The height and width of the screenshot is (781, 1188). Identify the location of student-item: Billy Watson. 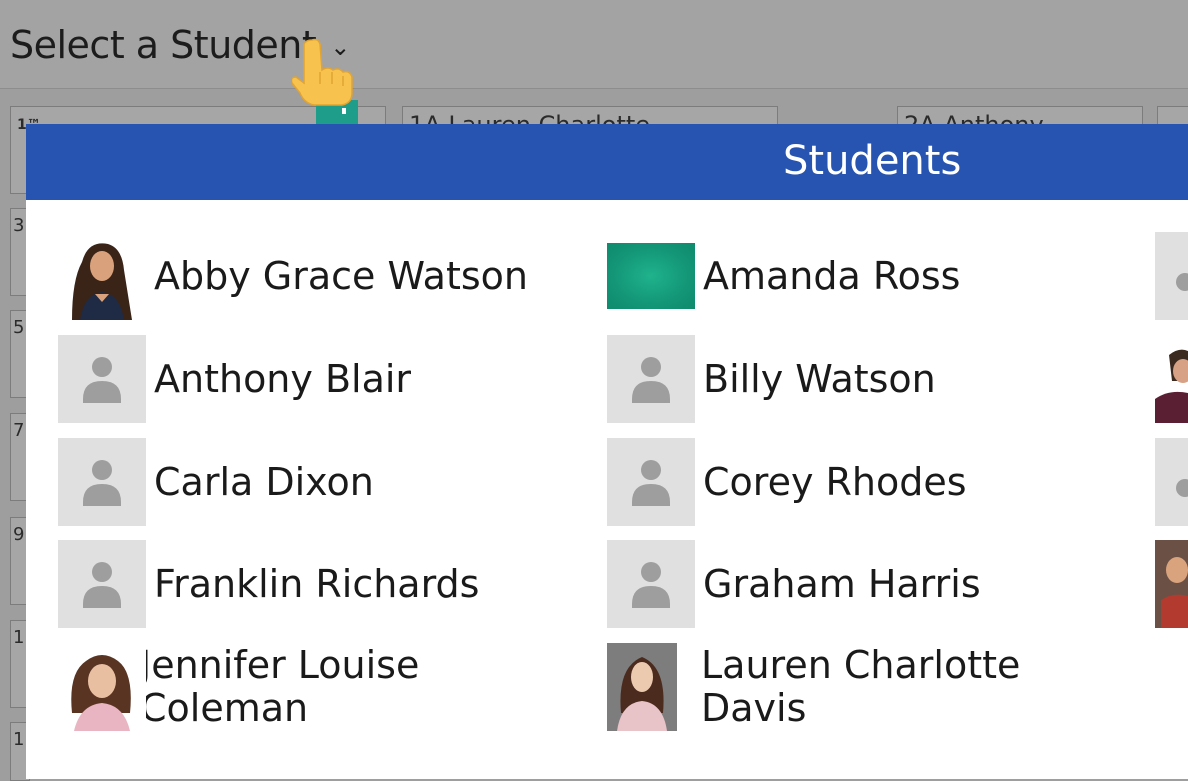
(771, 379).